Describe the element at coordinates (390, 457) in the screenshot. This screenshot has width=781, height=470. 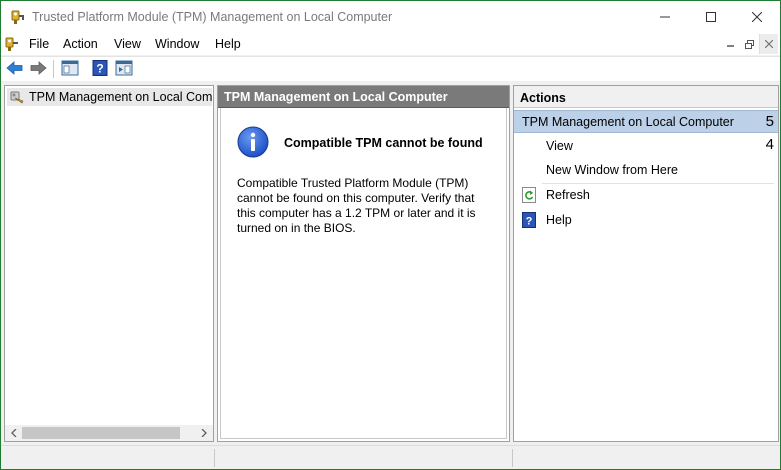
I see `status-bar` at that location.